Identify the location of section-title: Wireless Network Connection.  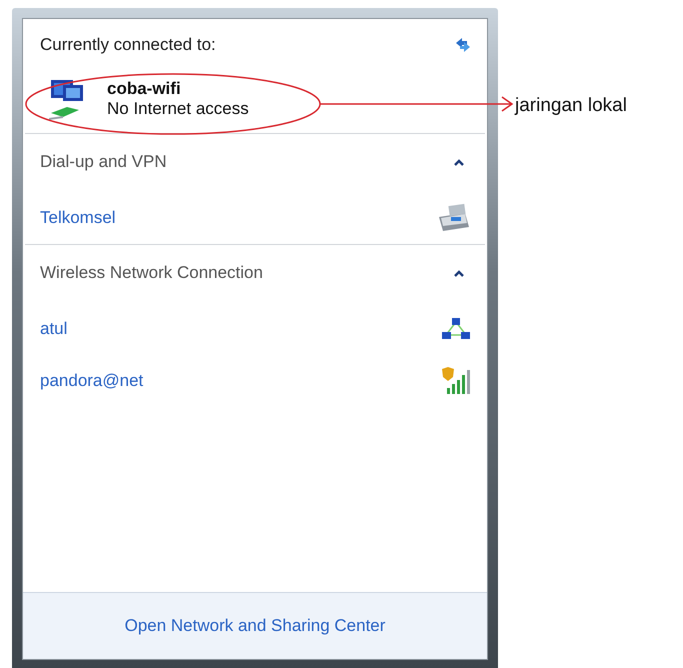
(151, 273).